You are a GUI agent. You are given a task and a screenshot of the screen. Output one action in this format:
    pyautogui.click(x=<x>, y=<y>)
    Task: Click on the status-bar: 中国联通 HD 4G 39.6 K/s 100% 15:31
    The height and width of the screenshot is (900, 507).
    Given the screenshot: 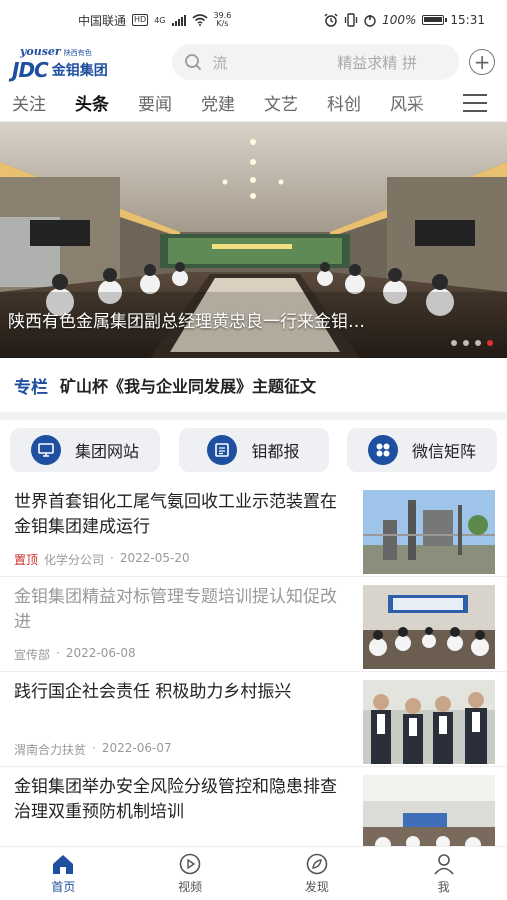 What is the action you would take?
    pyautogui.click(x=253, y=20)
    